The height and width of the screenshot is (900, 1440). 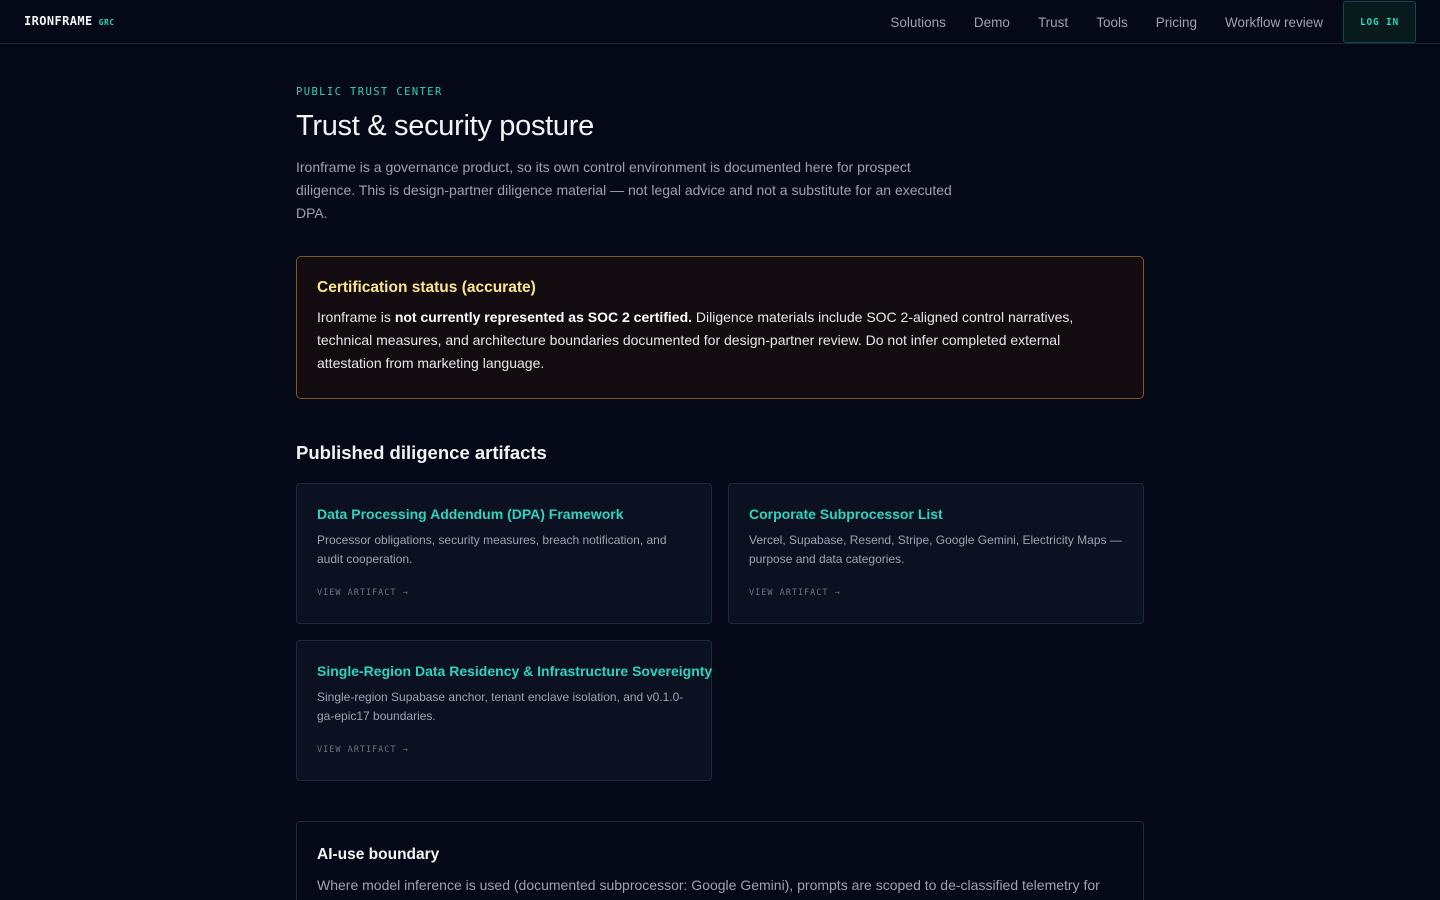 What do you see at coordinates (504, 514) in the screenshot?
I see `artifact-card-title: Data Processing Addendum (DPA) Framework` at bounding box center [504, 514].